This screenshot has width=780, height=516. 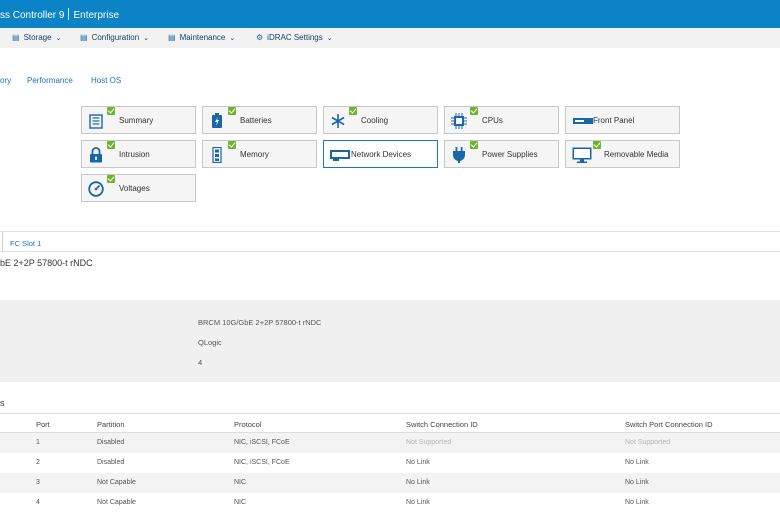 What do you see at coordinates (50, 80) in the screenshot?
I see `tab-performance: Performance` at bounding box center [50, 80].